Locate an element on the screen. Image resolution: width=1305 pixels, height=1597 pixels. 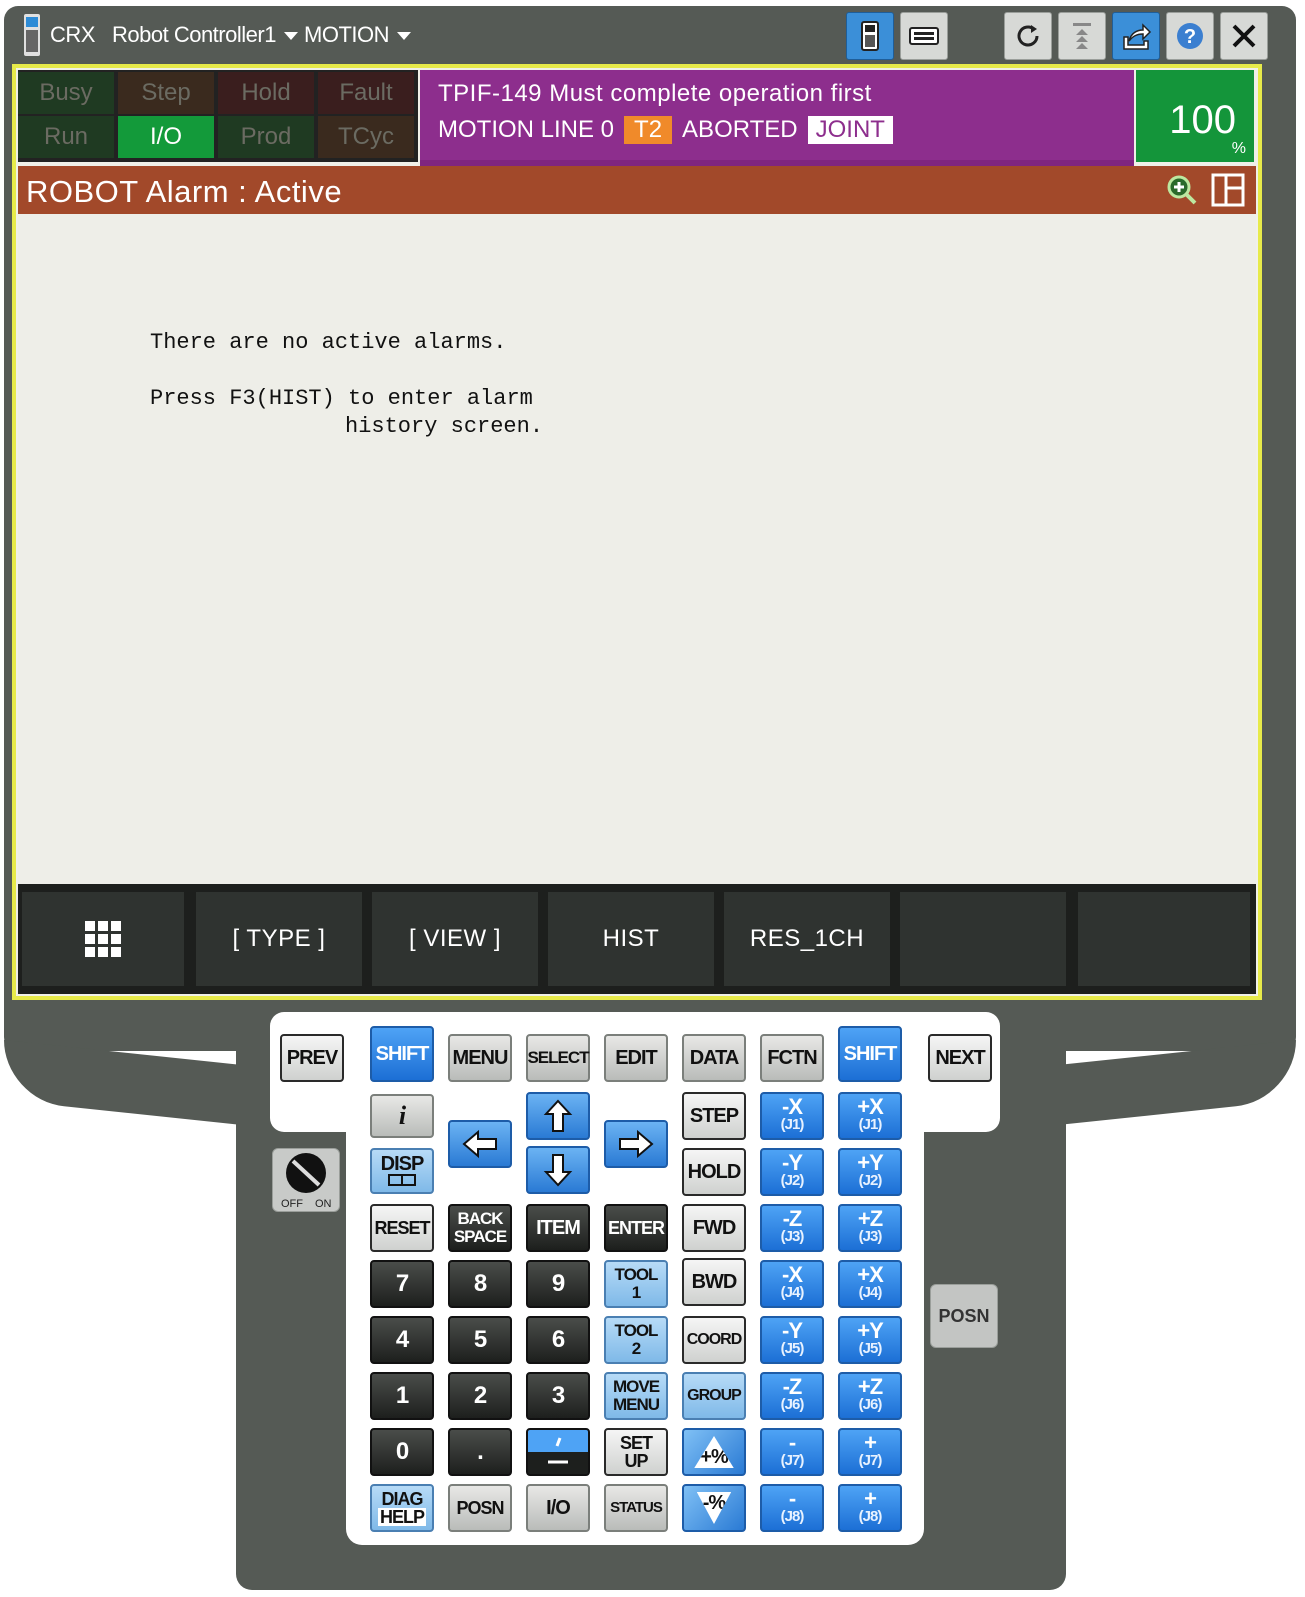
chevron-down-icon is located at coordinates (404, 36).